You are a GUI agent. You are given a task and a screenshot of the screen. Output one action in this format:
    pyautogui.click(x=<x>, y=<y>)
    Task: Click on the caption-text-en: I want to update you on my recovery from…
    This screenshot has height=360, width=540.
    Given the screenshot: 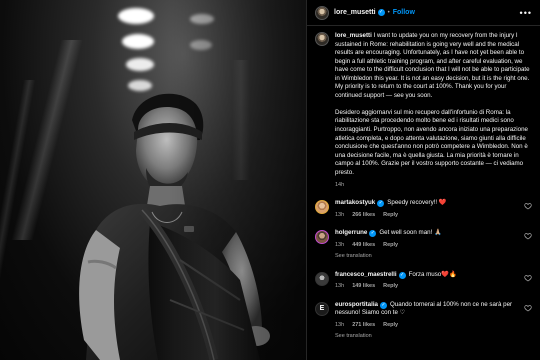 What is the action you would take?
    pyautogui.click(x=432, y=65)
    